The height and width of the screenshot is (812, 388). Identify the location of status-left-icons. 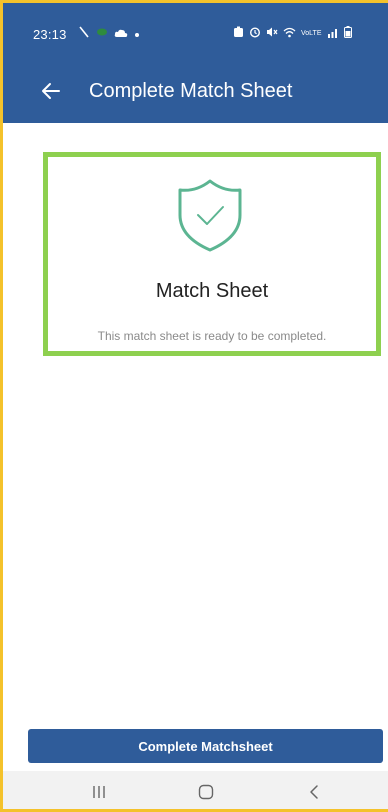
(109, 33).